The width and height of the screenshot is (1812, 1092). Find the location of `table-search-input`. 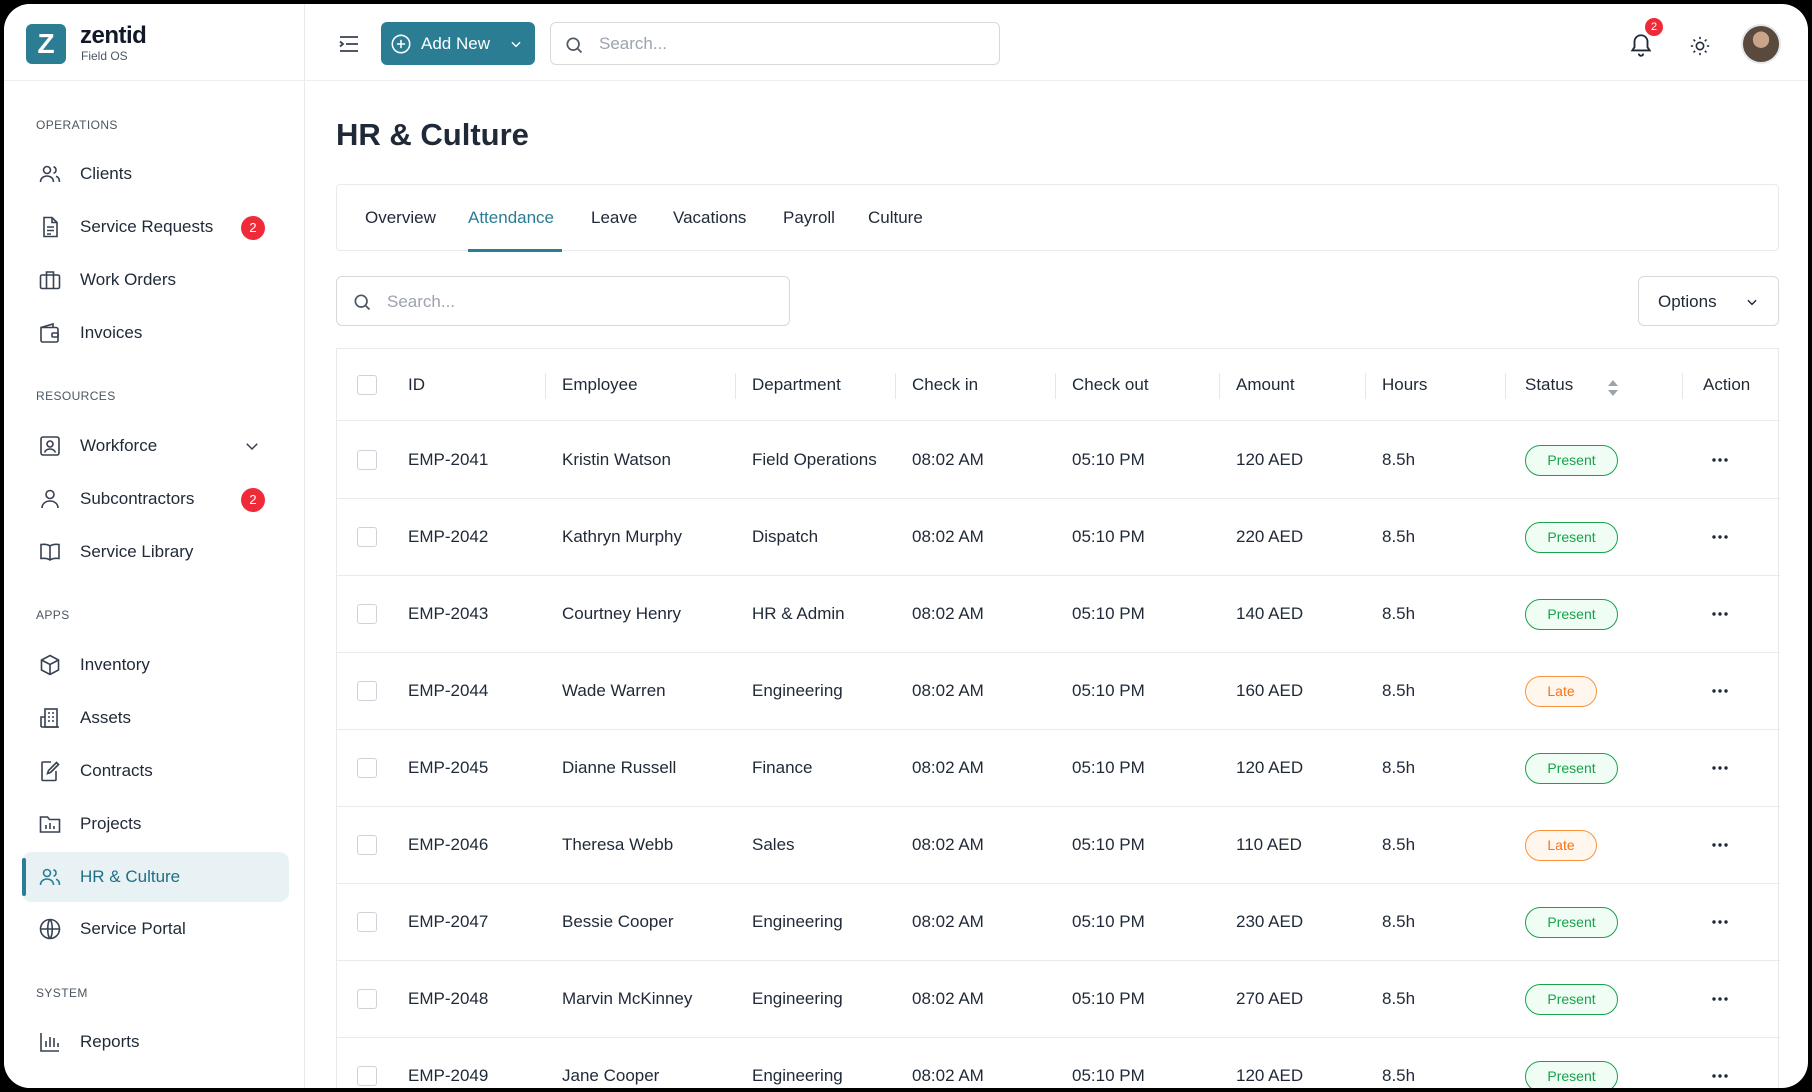

table-search-input is located at coordinates (582, 302).